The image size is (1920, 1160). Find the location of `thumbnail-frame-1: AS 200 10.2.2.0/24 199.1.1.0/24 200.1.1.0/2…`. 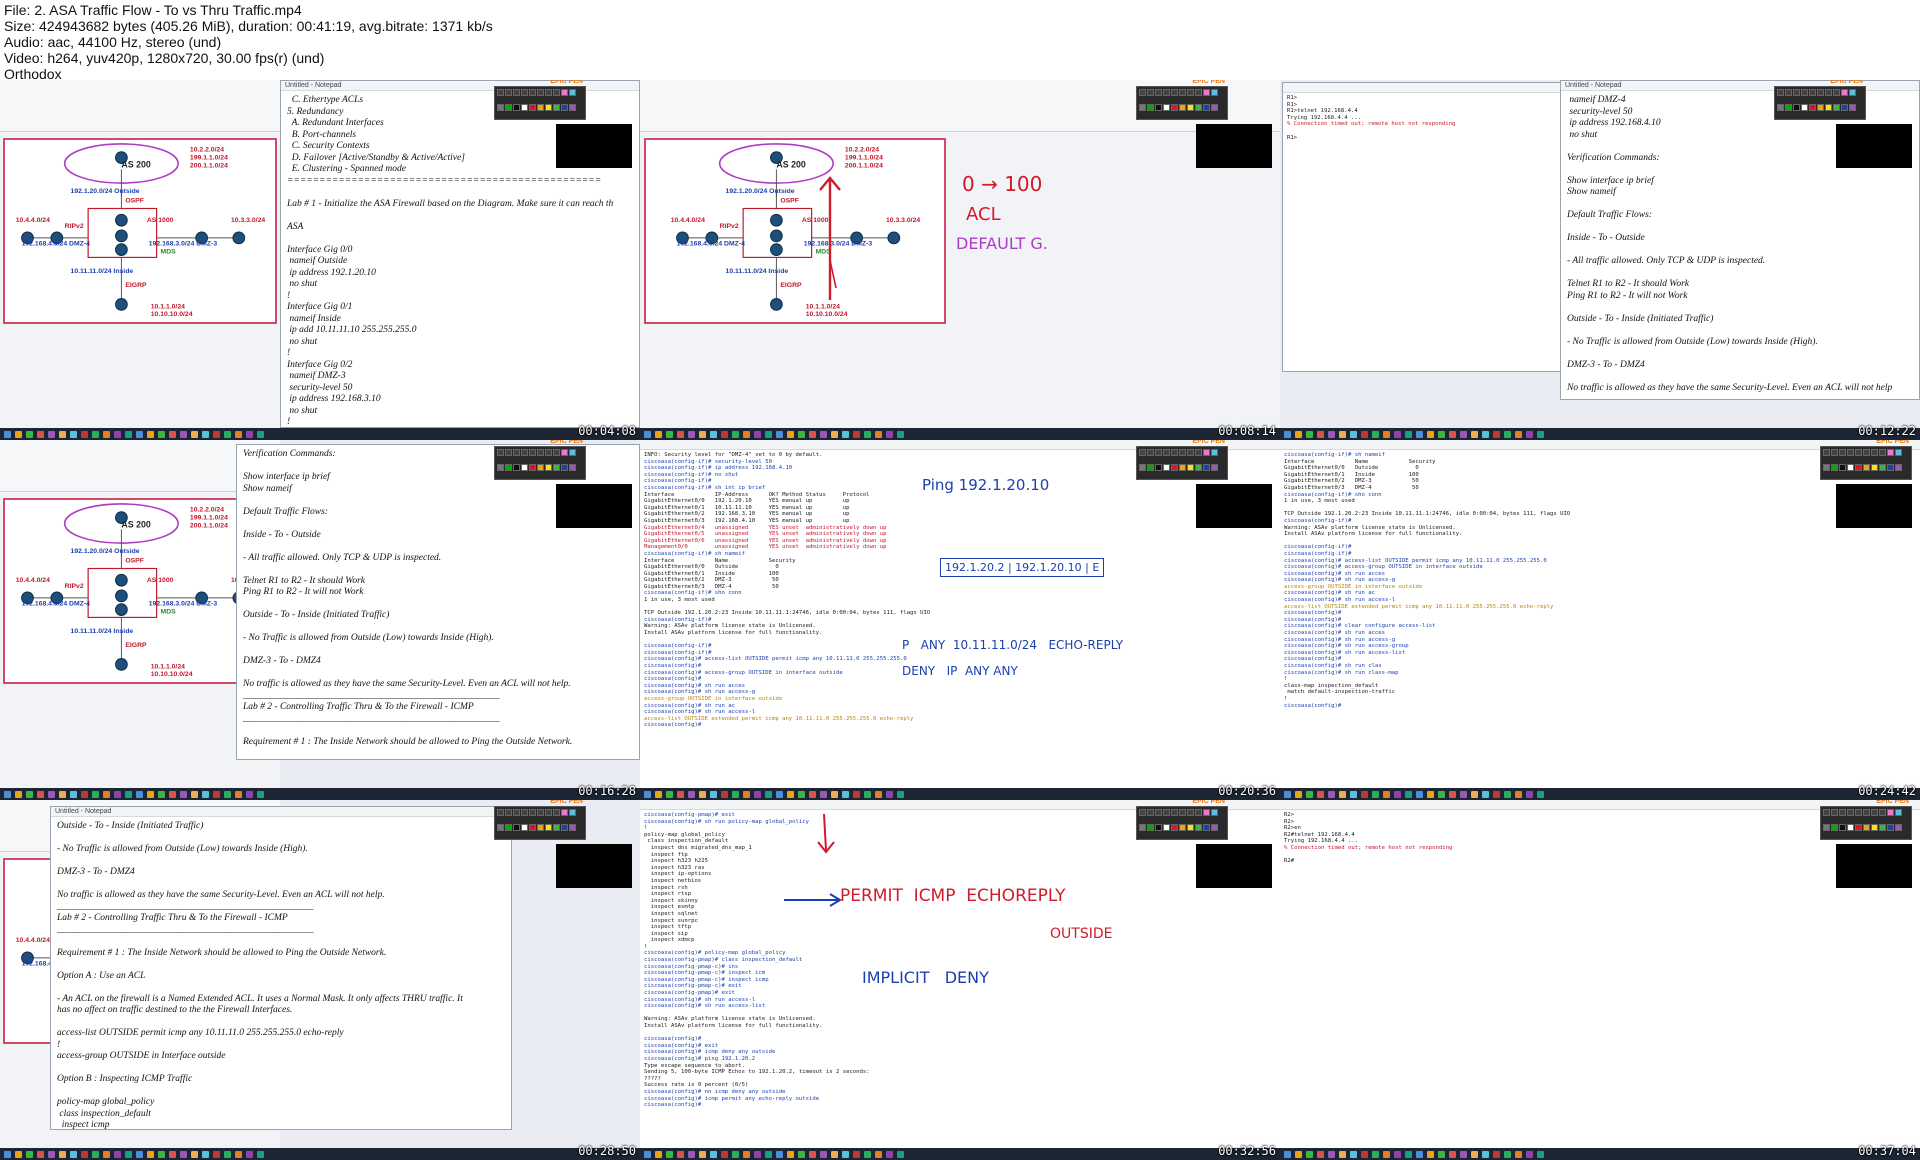

thumbnail-frame-1: AS 200 10.2.2.0/24 199.1.1.0/24 200.1.1.0/2… is located at coordinates (320, 260).